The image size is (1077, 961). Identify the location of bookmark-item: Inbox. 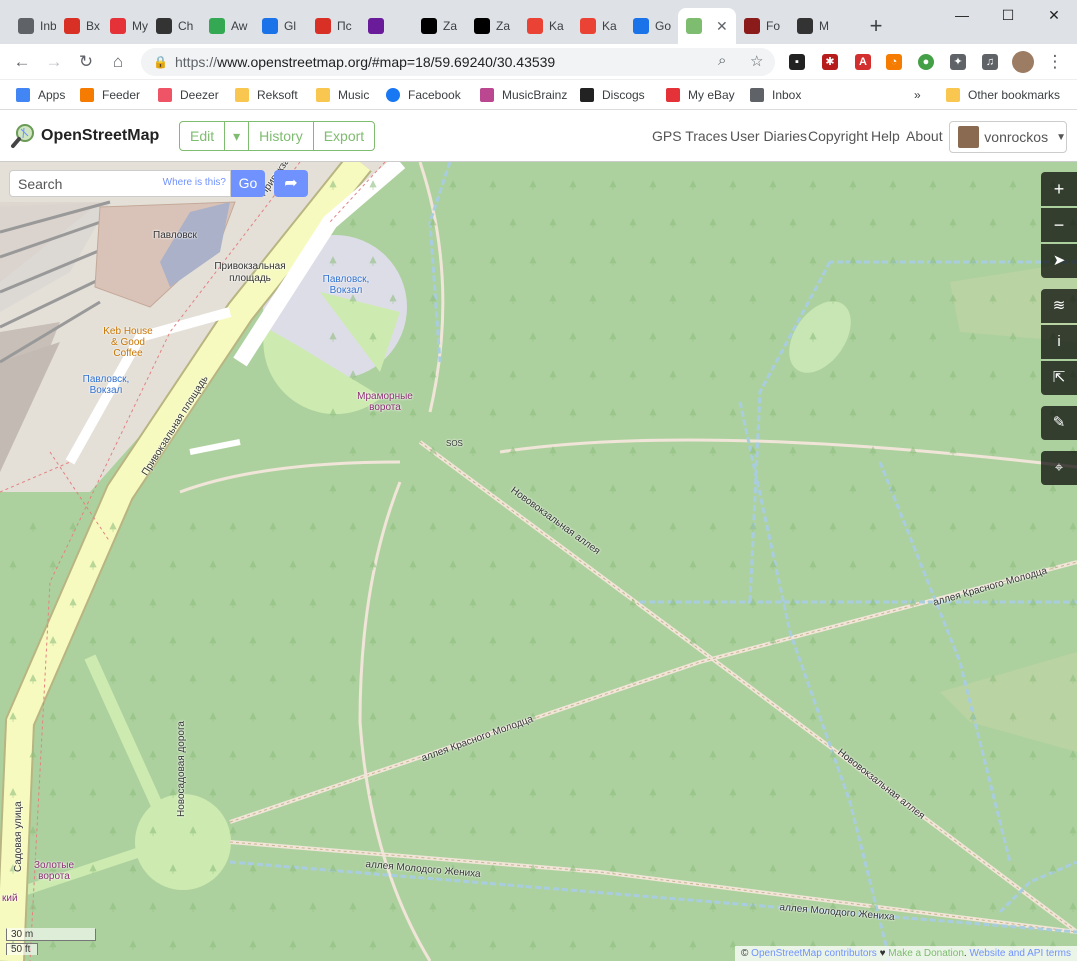
(775, 95).